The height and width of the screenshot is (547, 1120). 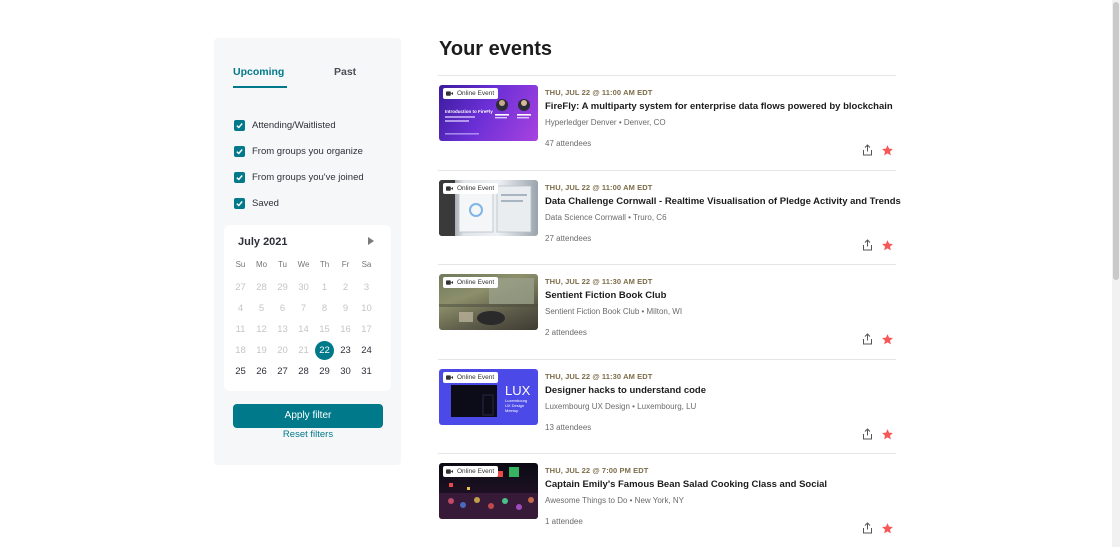 What do you see at coordinates (366, 329) in the screenshot?
I see `calendar-day: 17` at bounding box center [366, 329].